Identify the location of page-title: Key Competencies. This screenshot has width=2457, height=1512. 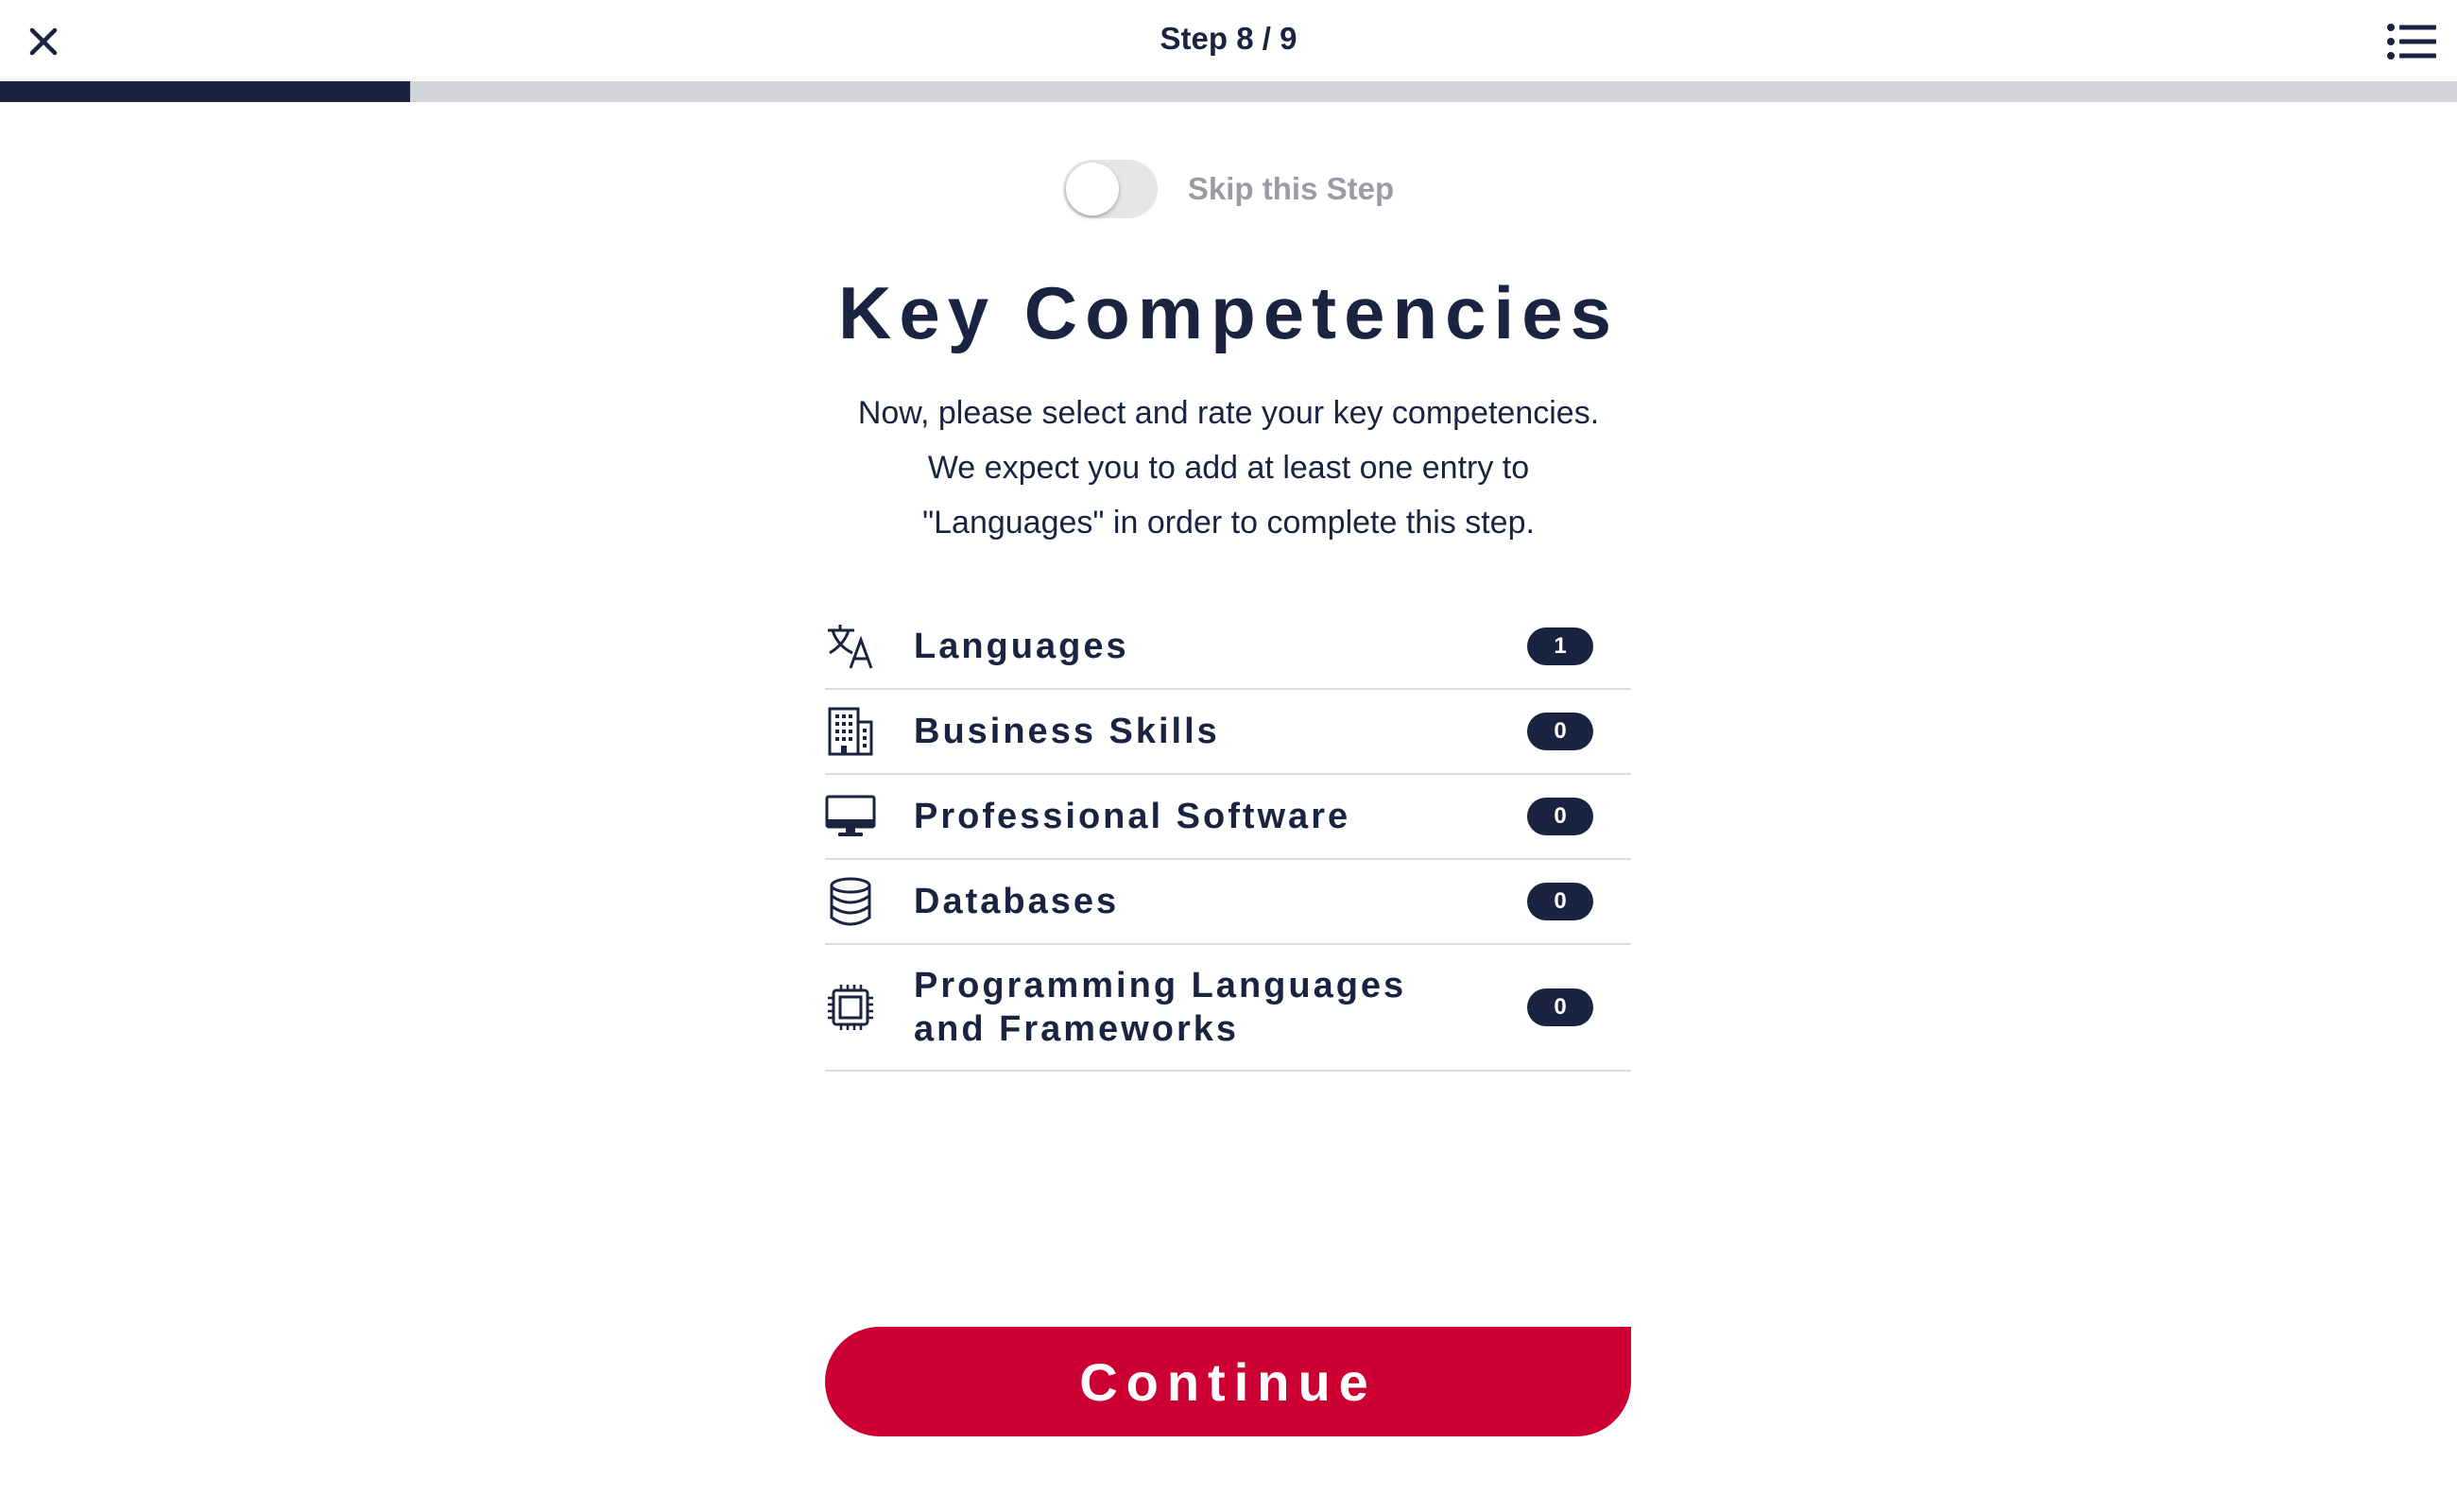
(1228, 312).